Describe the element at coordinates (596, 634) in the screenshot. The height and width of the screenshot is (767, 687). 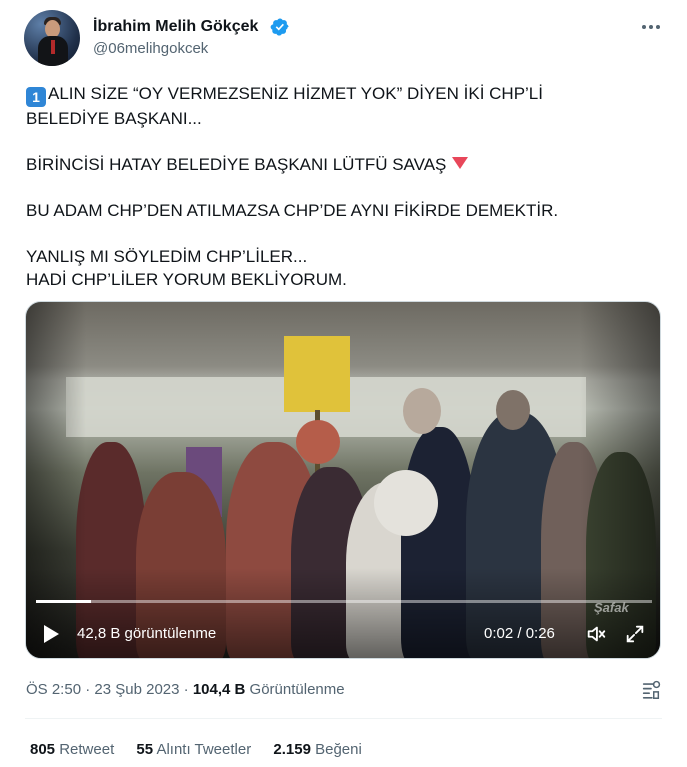
I see `volume-muted-icon` at that location.